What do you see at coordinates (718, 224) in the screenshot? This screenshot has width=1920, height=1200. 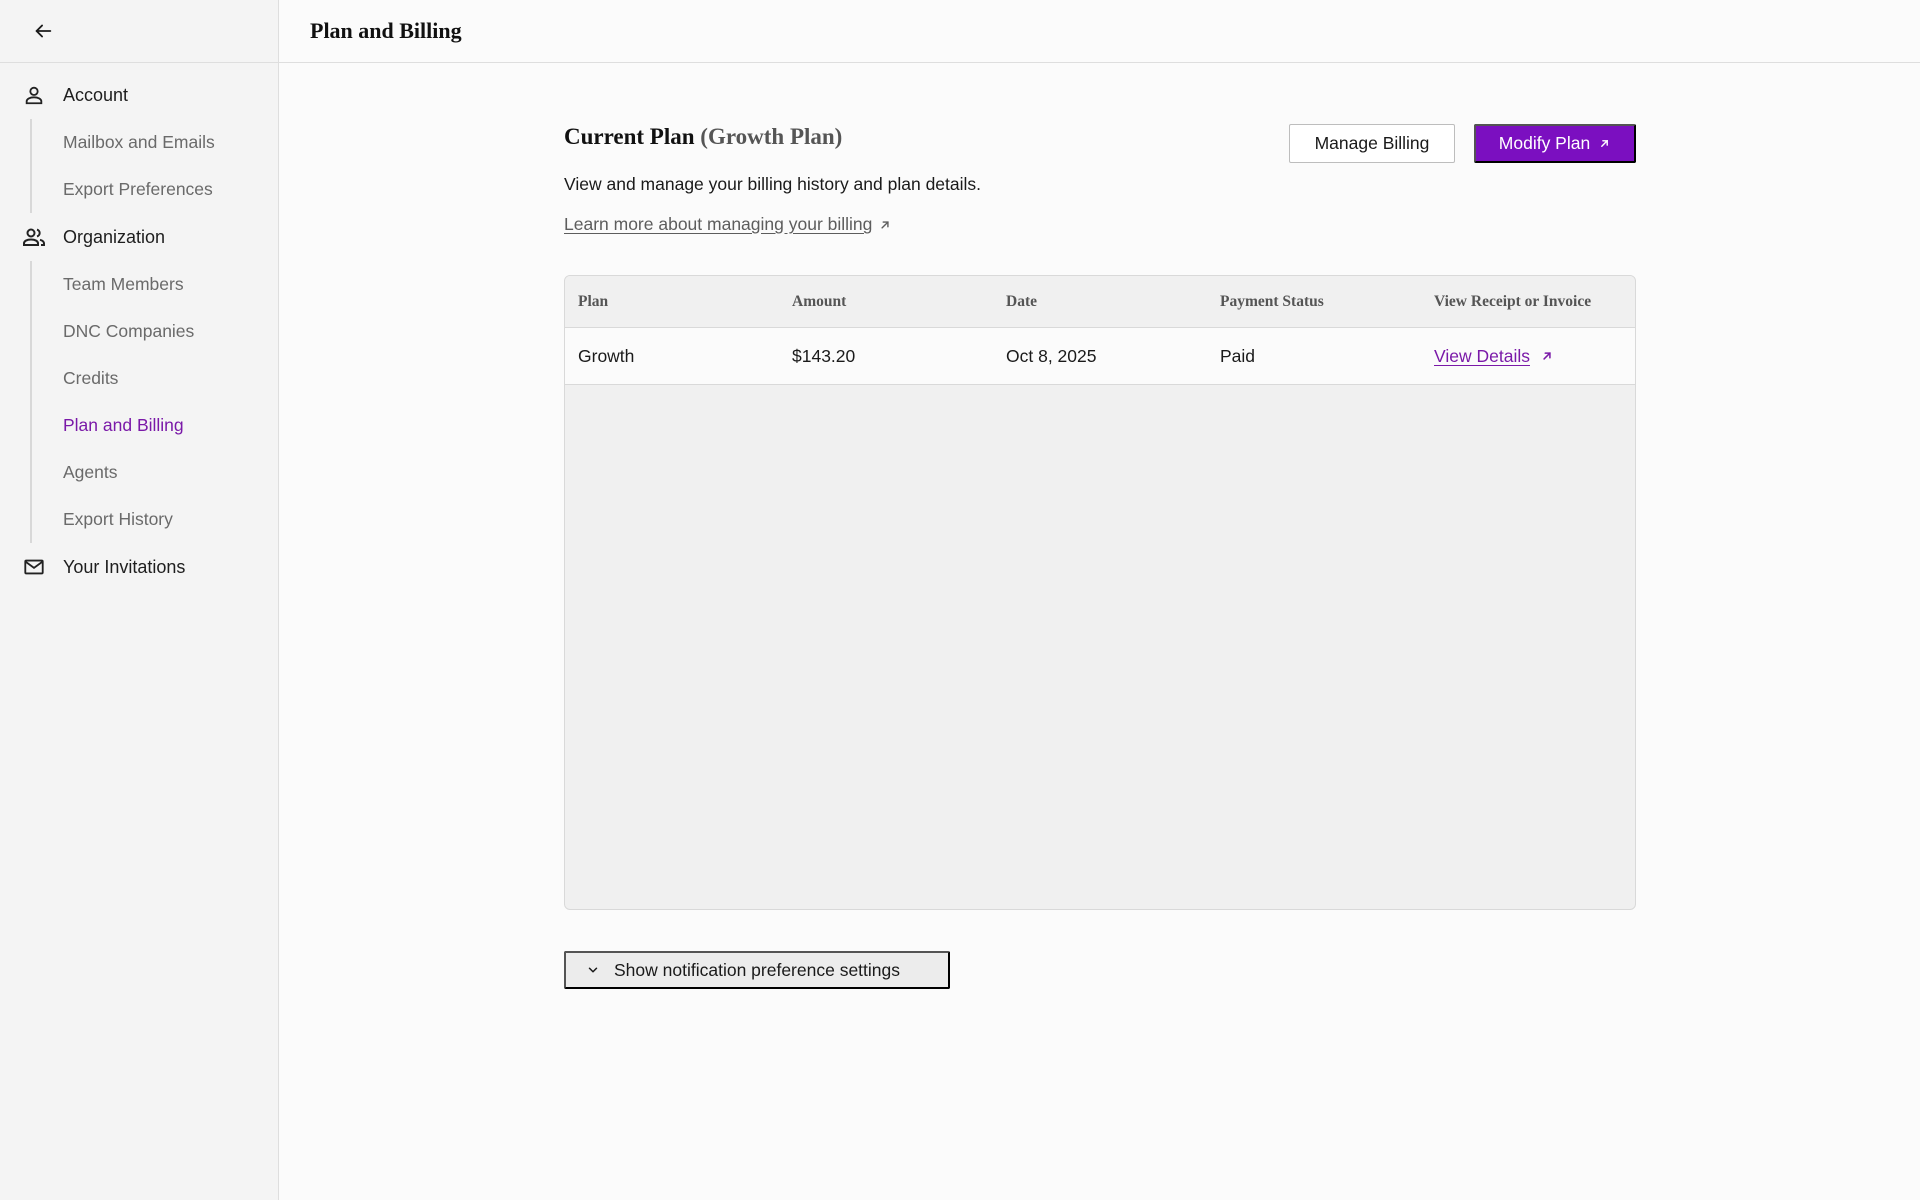 I see `learn-more-link-label: Learn more about managing your billing` at bounding box center [718, 224].